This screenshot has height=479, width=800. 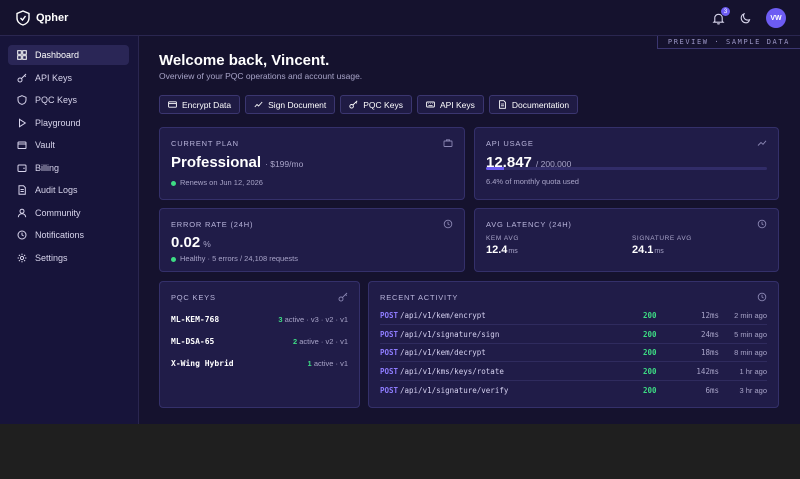 I want to click on encrypt-data-button: Encrypt Data, so click(x=200, y=104).